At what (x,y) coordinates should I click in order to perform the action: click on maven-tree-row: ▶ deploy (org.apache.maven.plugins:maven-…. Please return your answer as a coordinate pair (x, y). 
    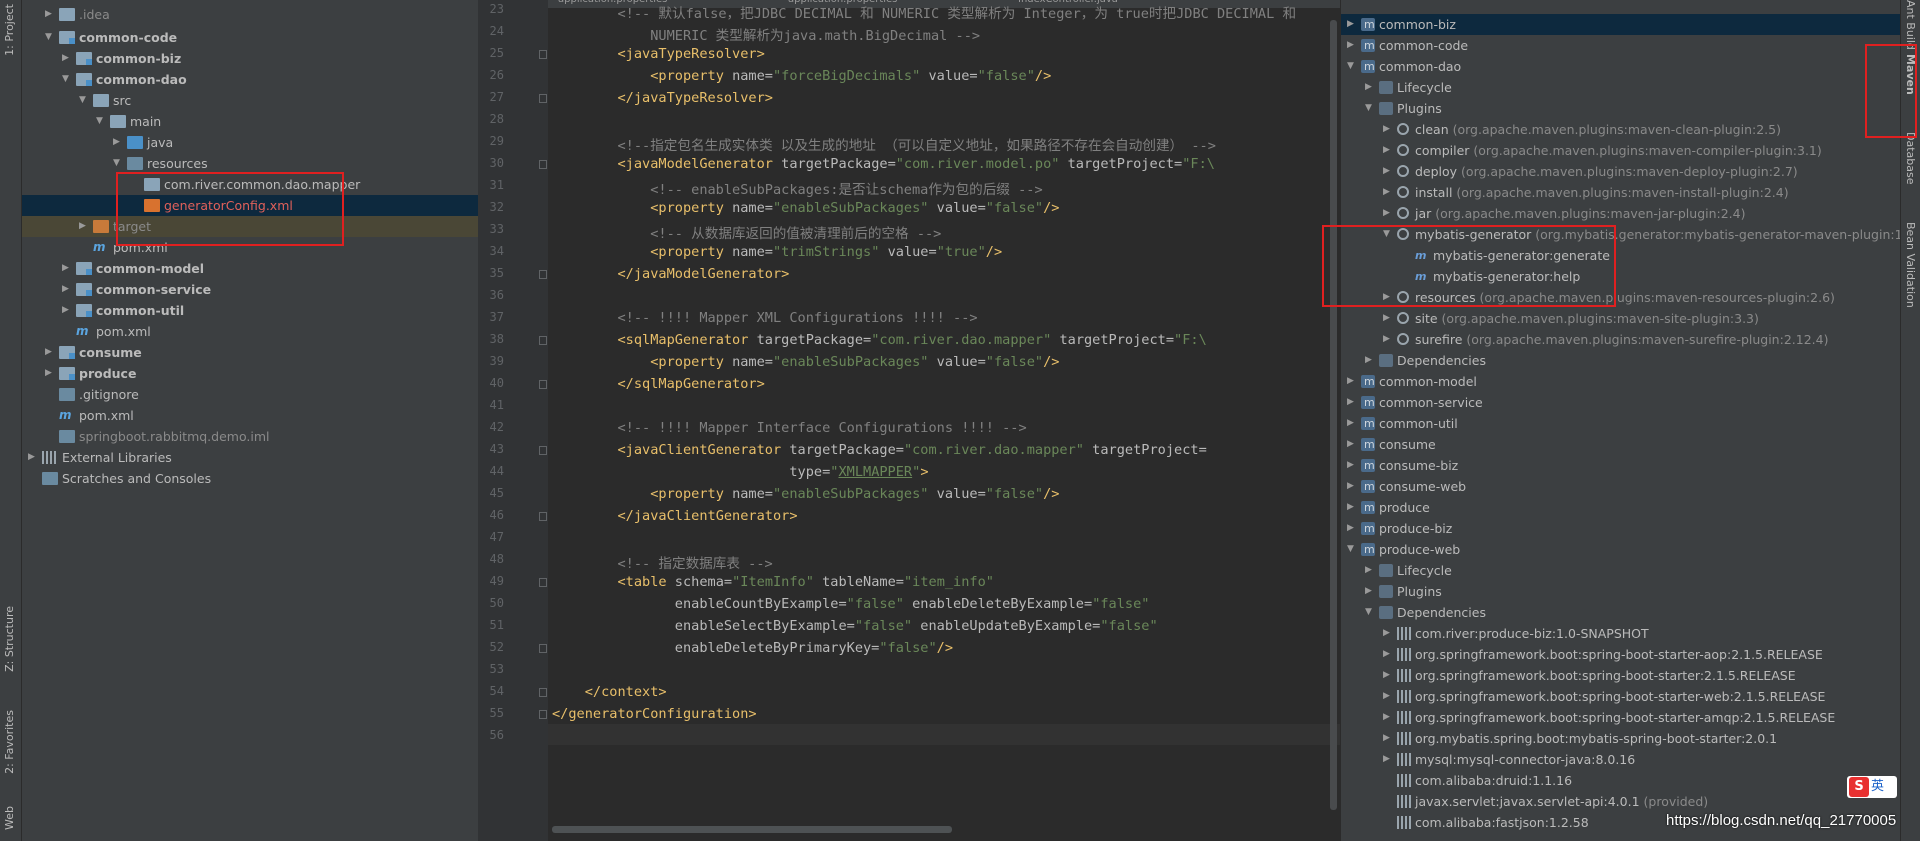
    Looking at the image, I should click on (1620, 171).